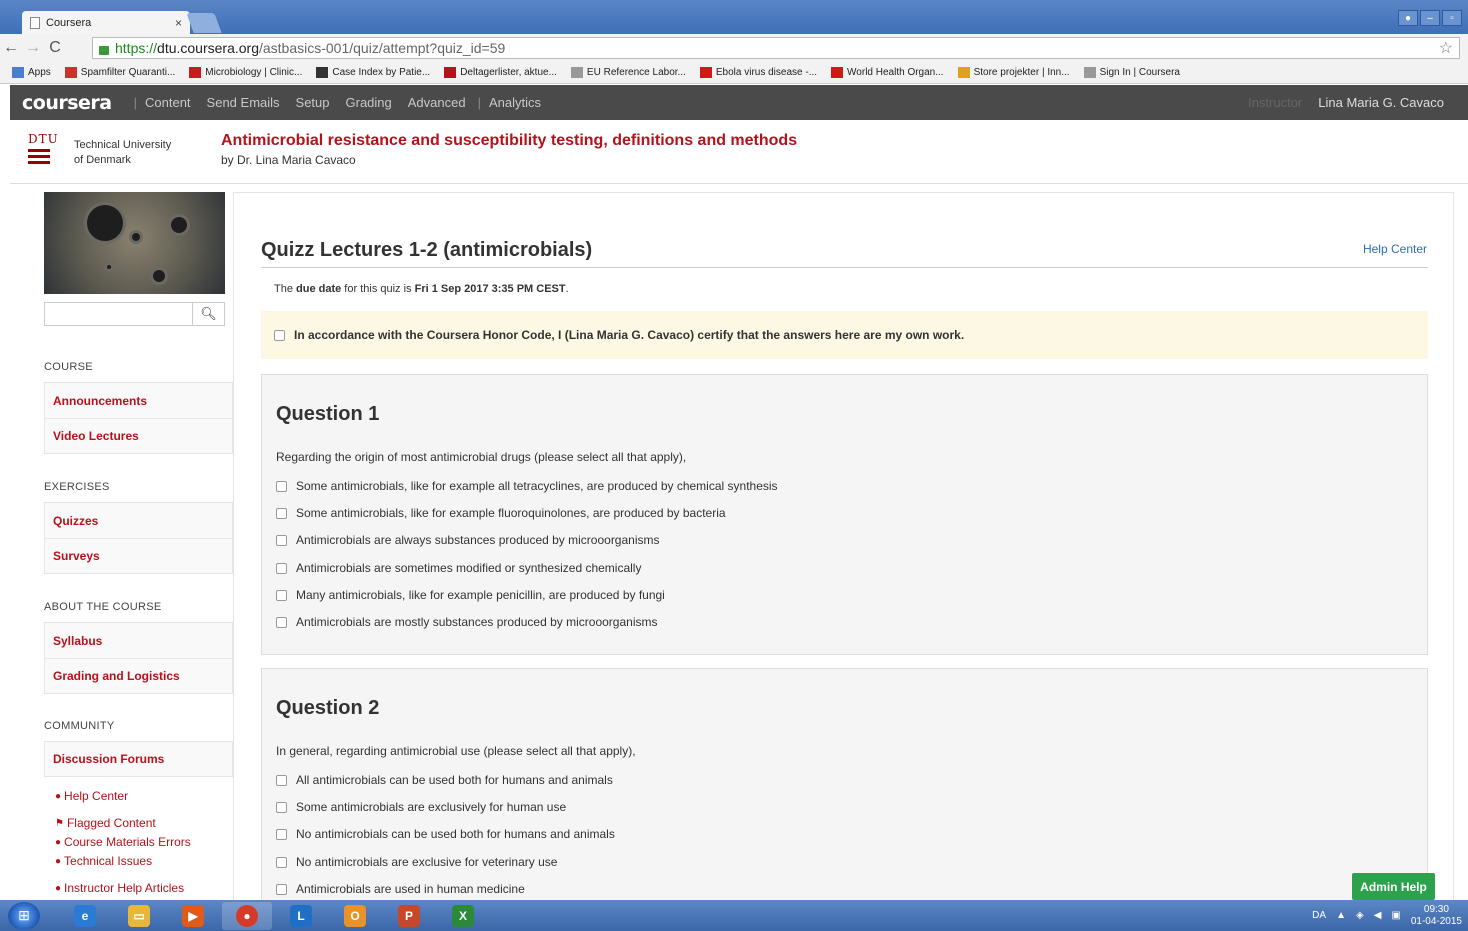 The height and width of the screenshot is (931, 1468). Describe the element at coordinates (124, 888) in the screenshot. I see `instructor-help-articles-label: Instructor Help Articles` at that location.